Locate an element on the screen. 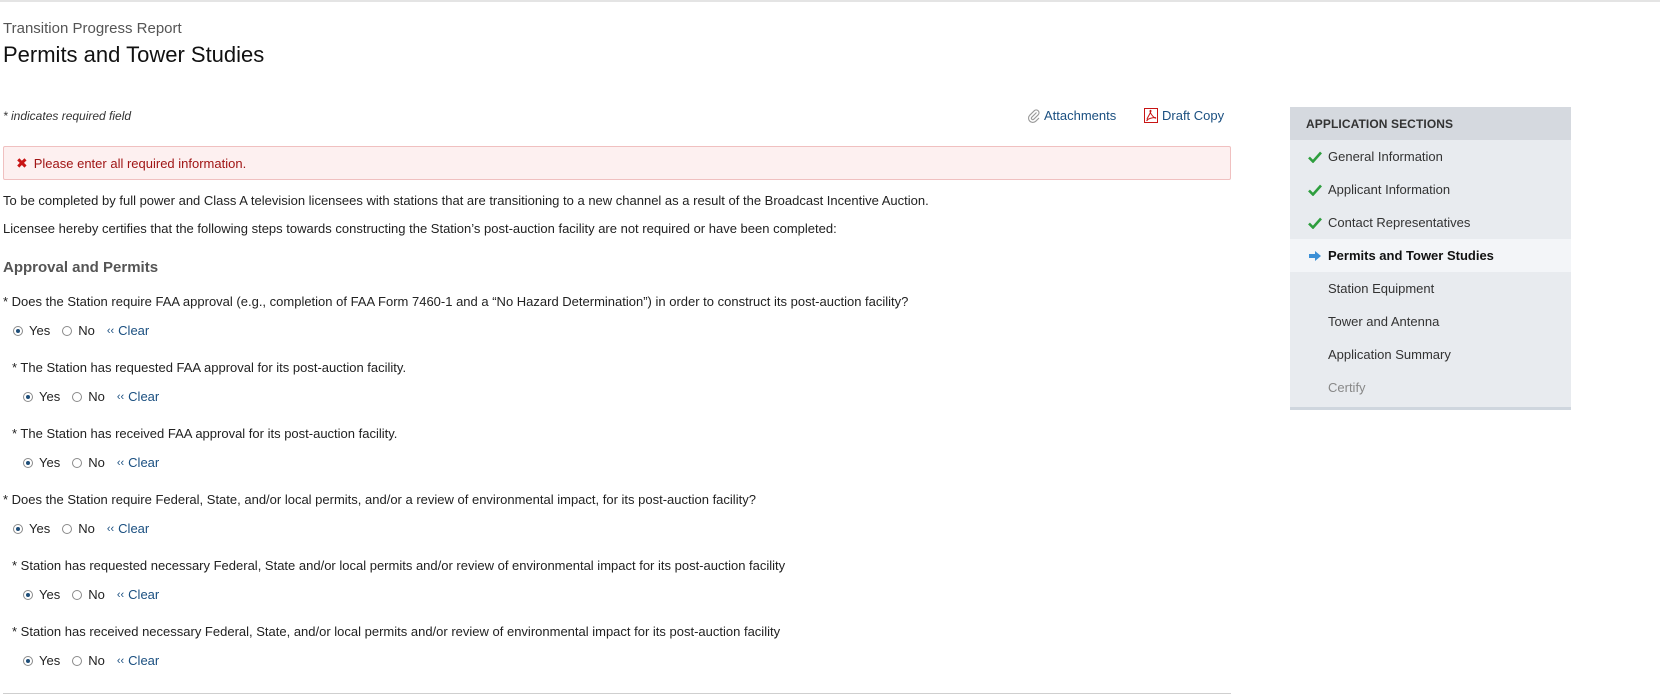 This screenshot has height=697, width=1660. draft-copy-link: Draft Copy is located at coordinates (1184, 115).